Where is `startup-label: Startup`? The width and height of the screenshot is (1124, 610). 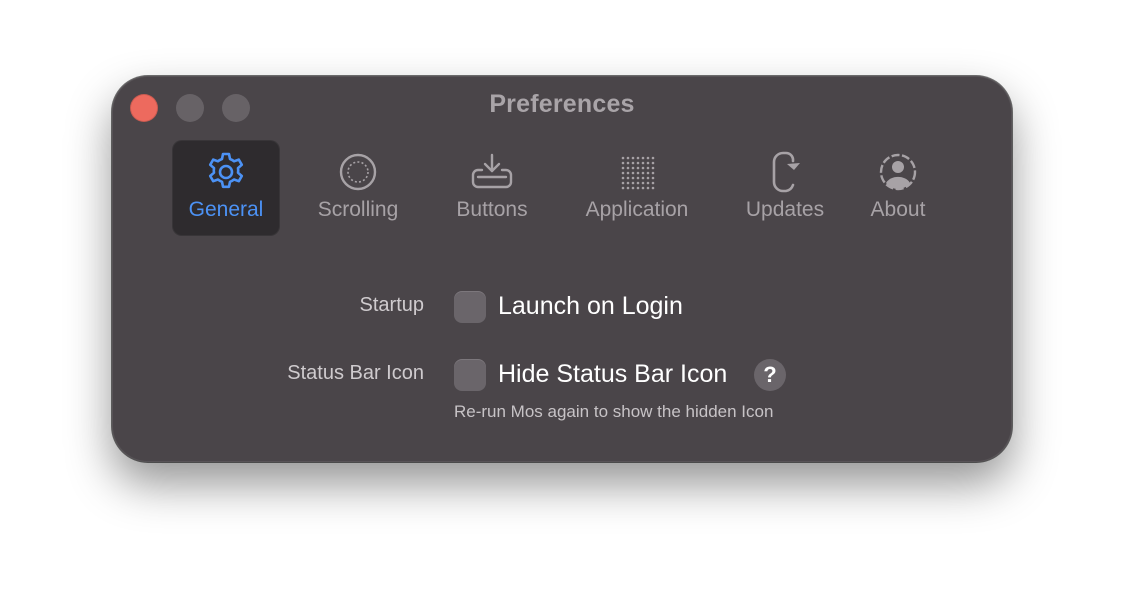
startup-label: Startup is located at coordinates (391, 305).